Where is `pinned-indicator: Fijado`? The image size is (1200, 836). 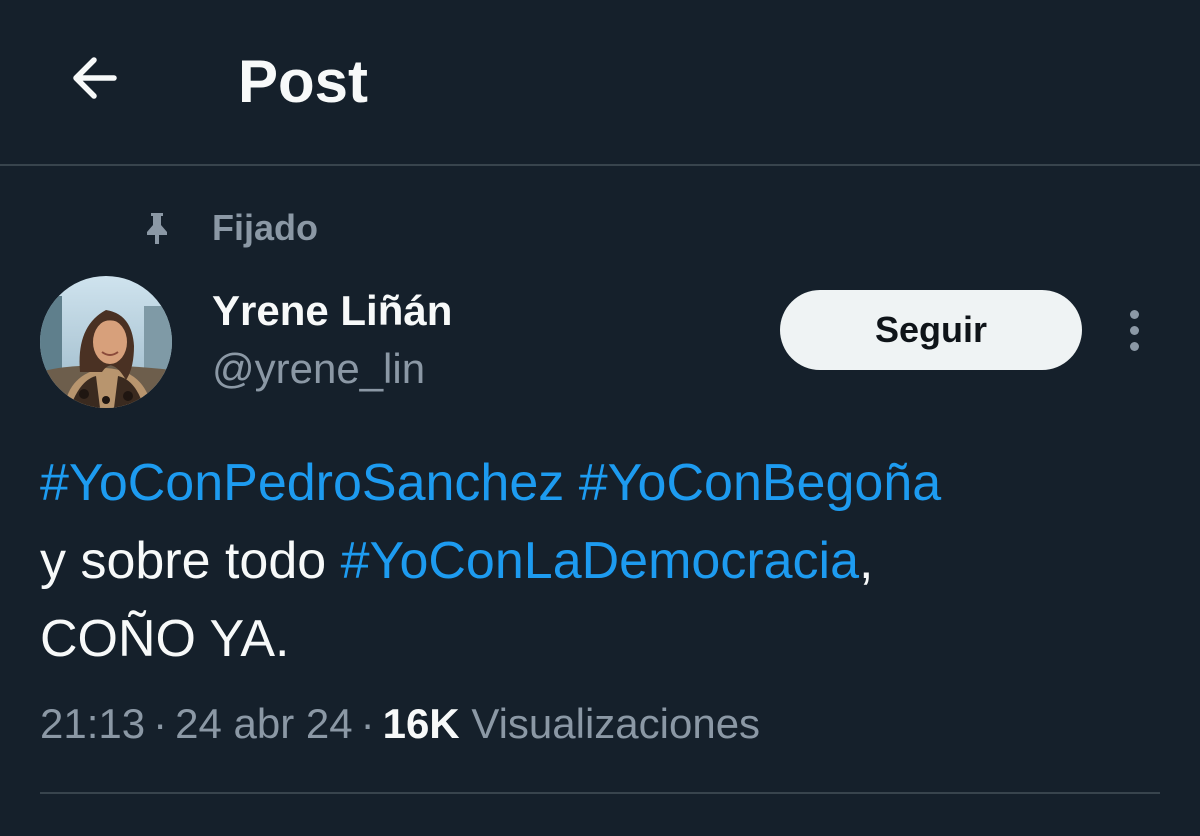
pinned-indicator: Fijado is located at coordinates (230, 228).